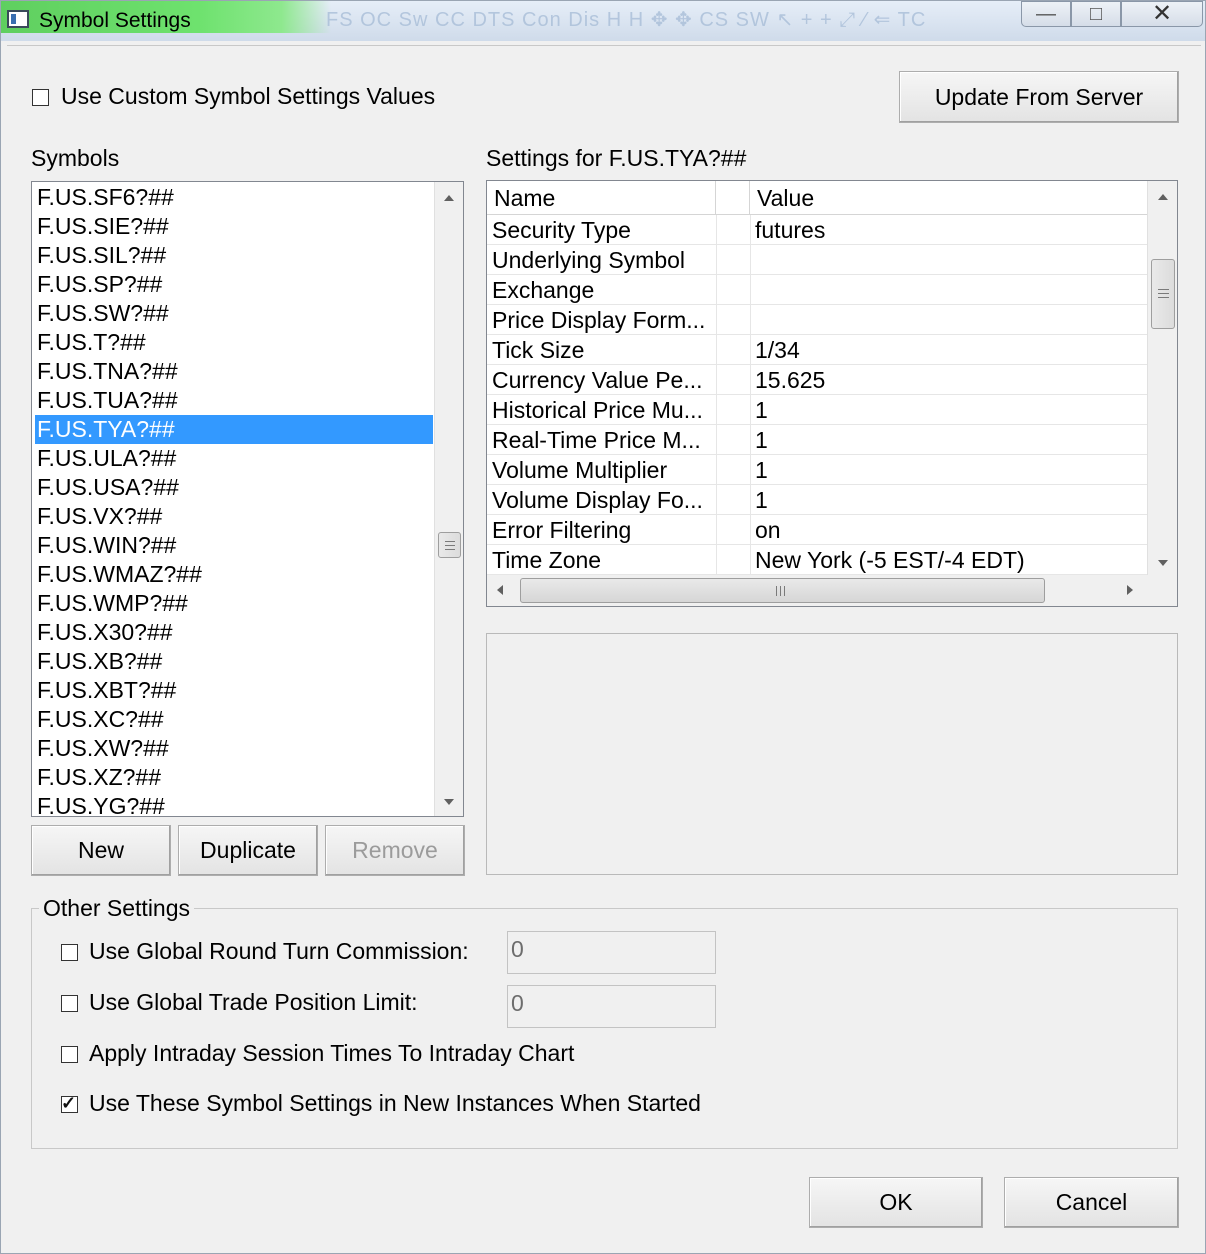 The image size is (1206, 1254). What do you see at coordinates (1163, 563) in the screenshot?
I see `grid-scroll-down-arrow-icon` at bounding box center [1163, 563].